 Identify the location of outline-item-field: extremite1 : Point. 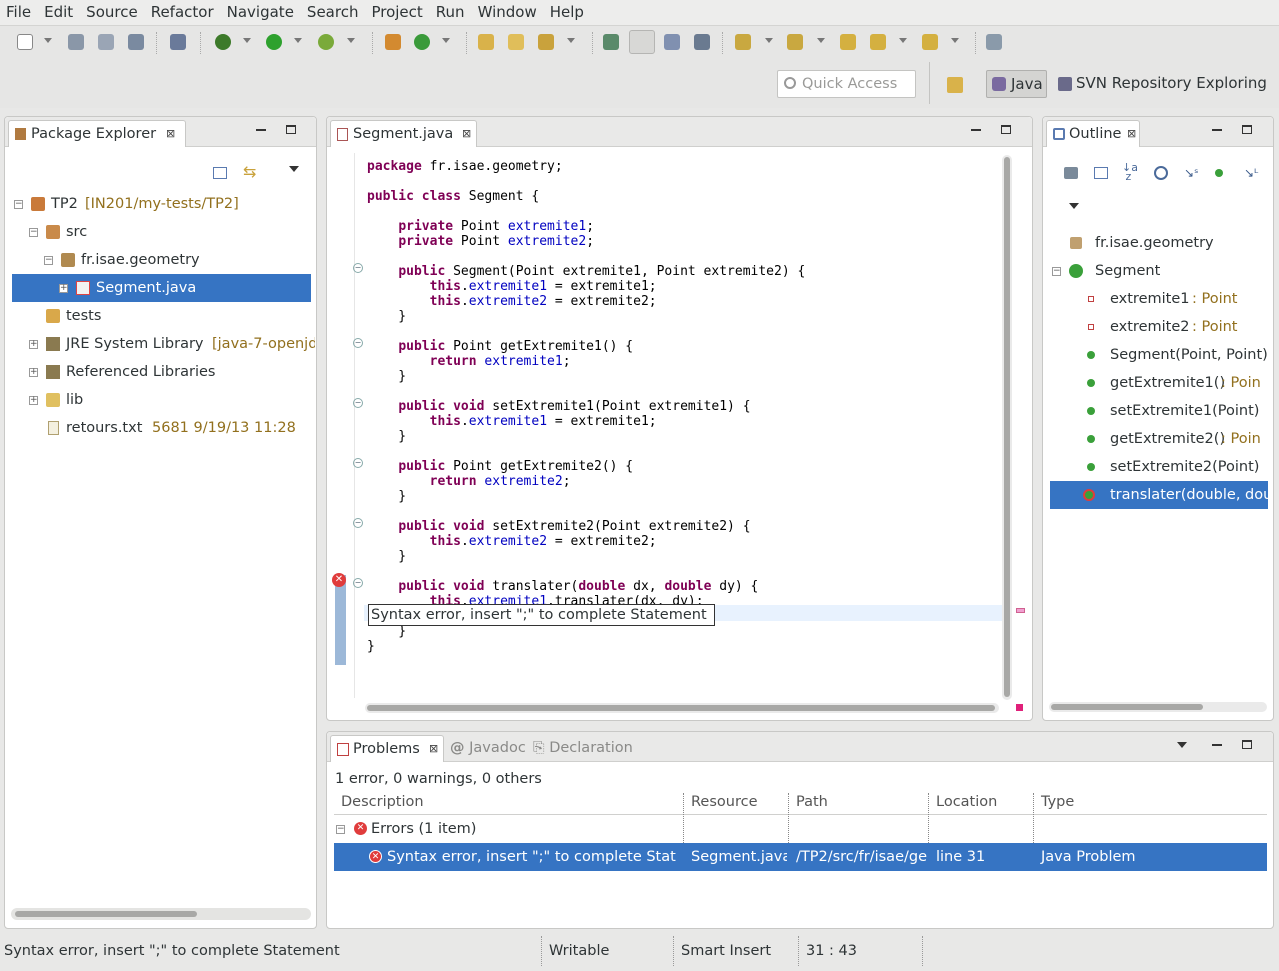
(1158, 299).